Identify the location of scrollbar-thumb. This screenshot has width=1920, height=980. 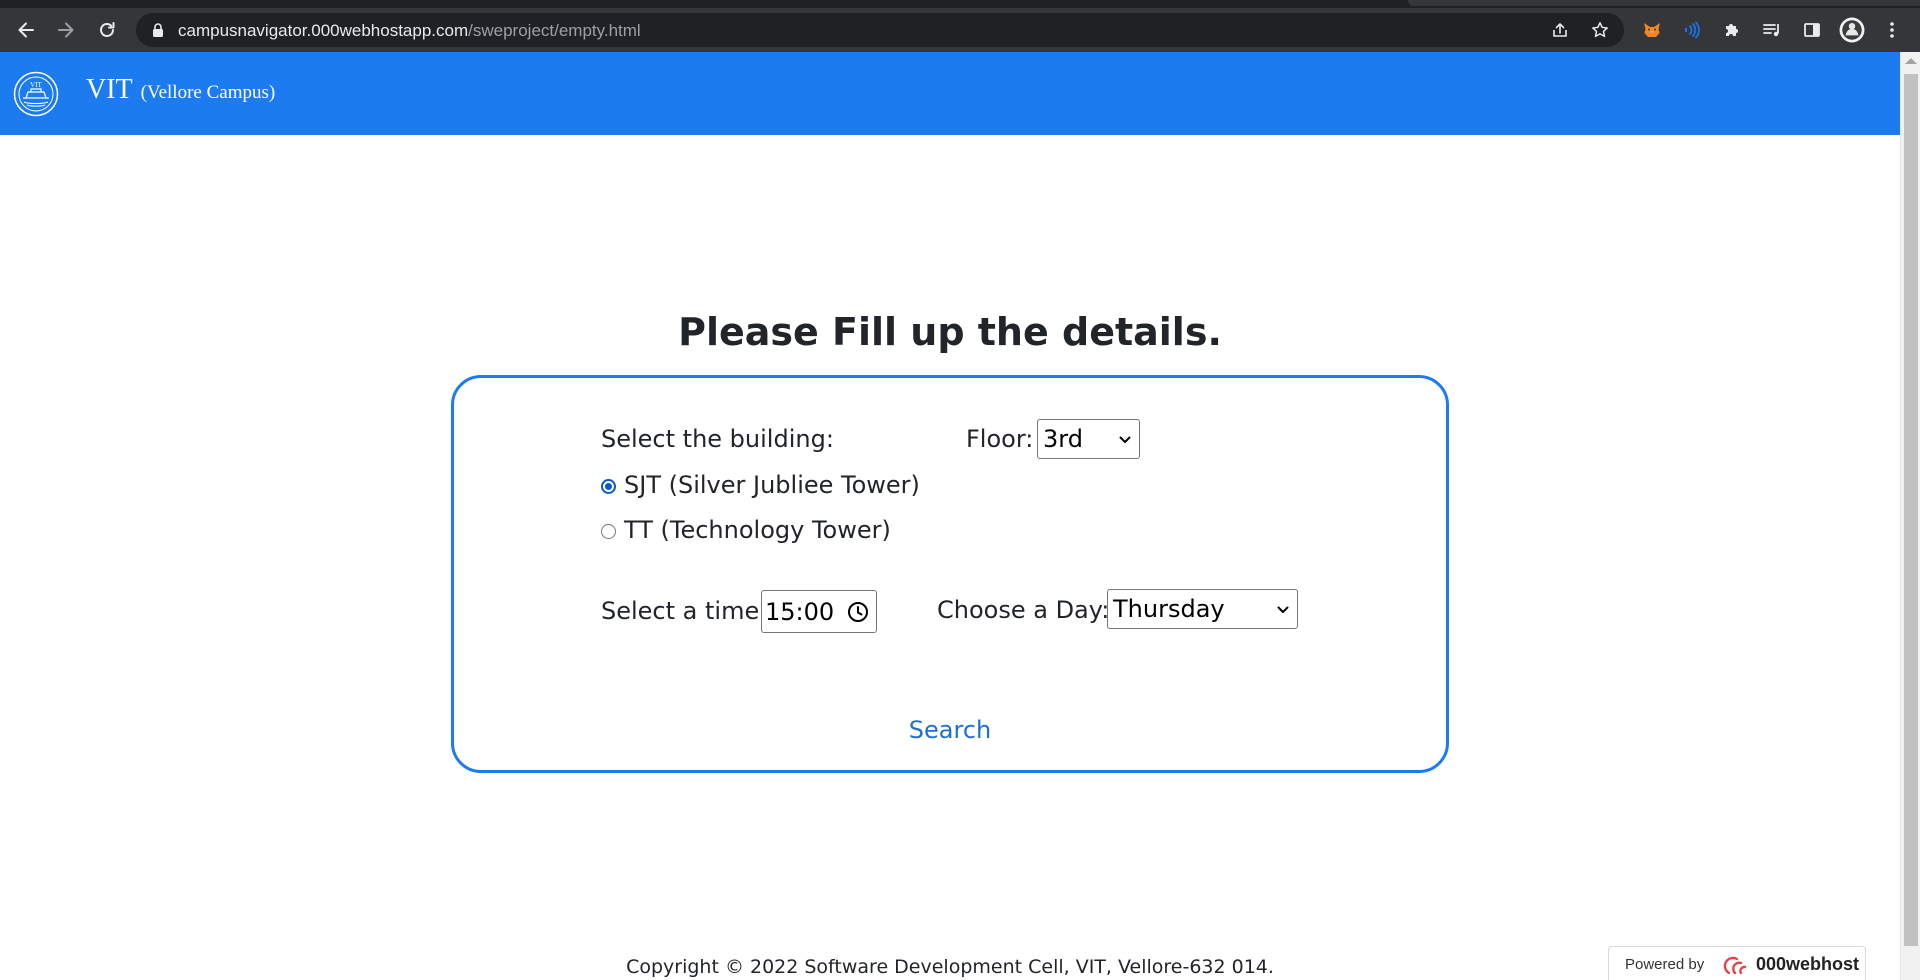
(1911, 510).